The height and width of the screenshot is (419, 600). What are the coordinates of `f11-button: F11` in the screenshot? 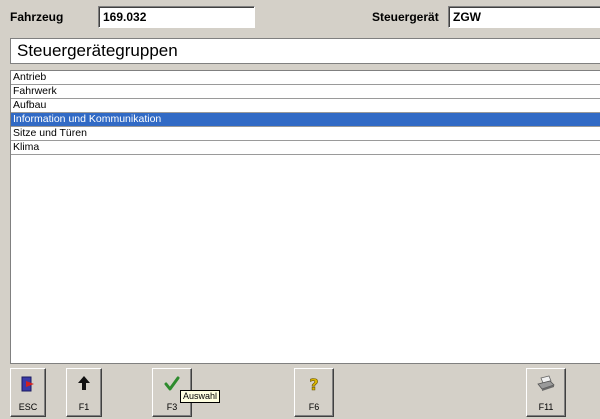 It's located at (546, 392).